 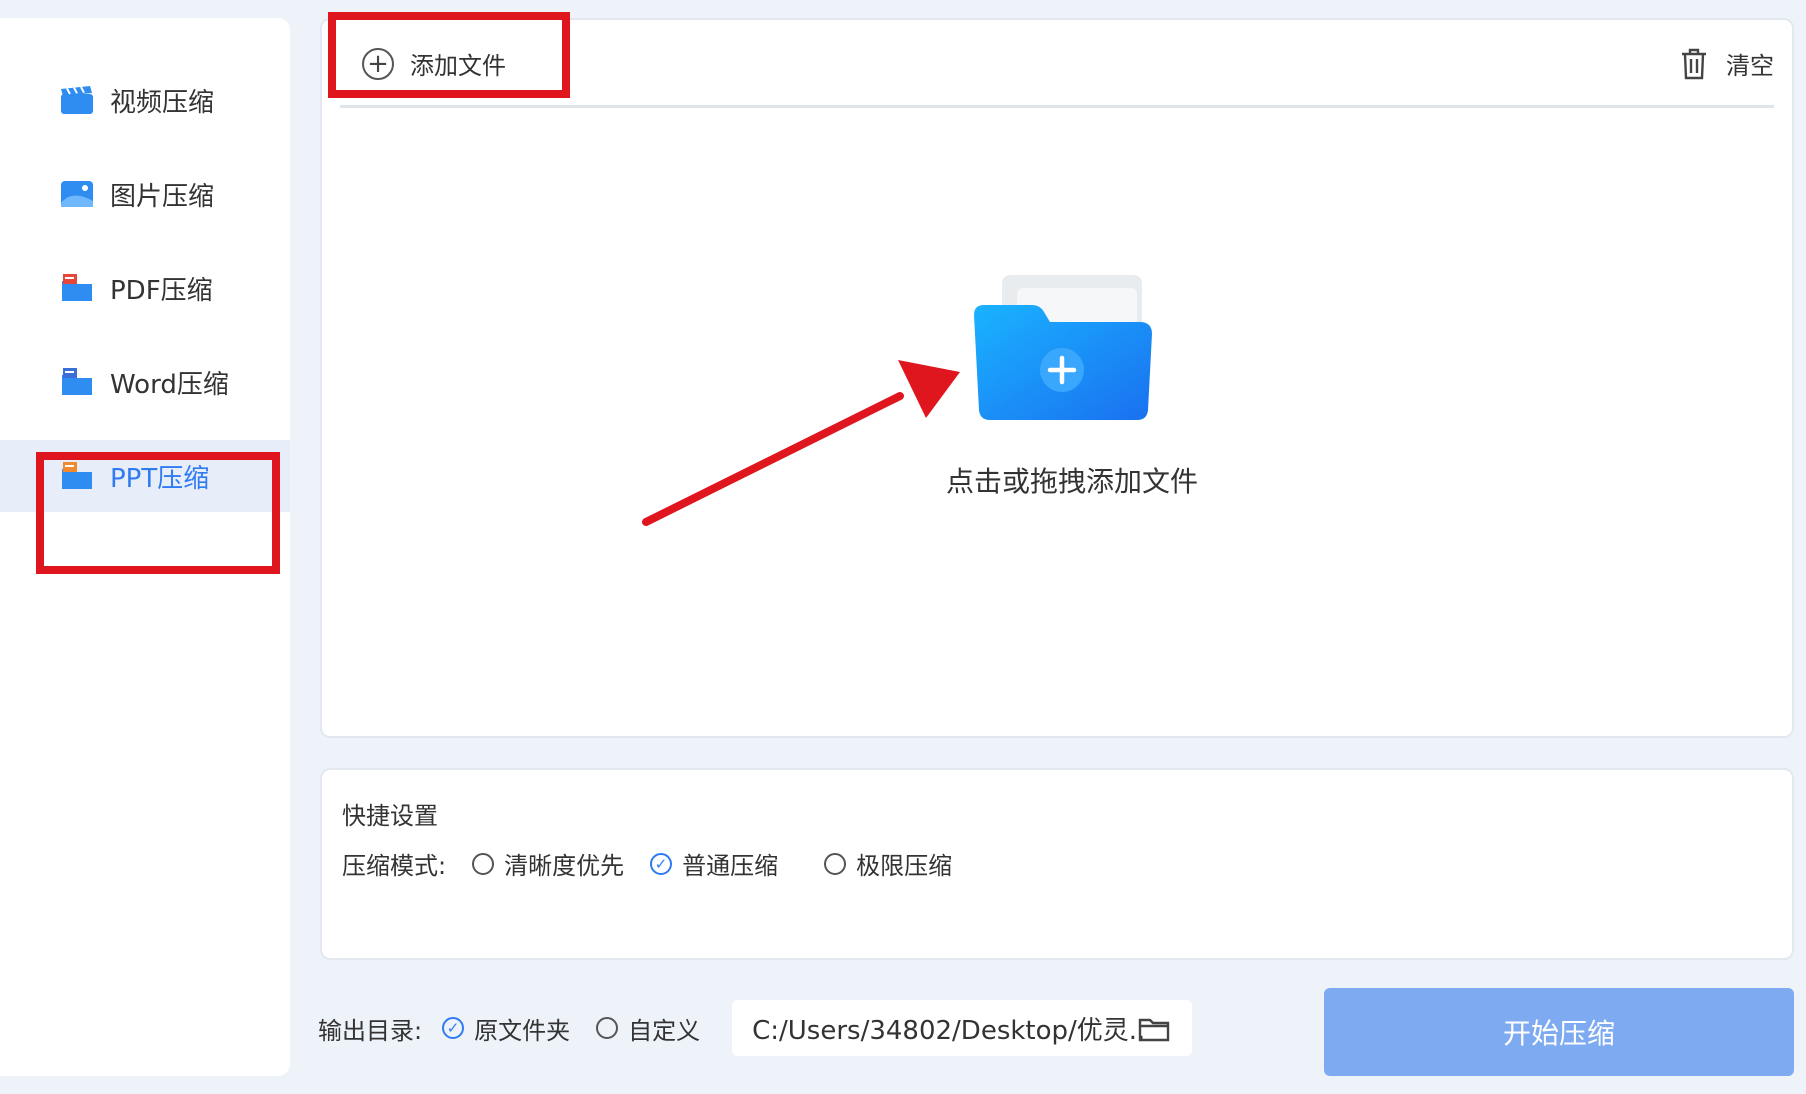 What do you see at coordinates (564, 866) in the screenshot?
I see `mode-option-label: 清晰度优先` at bounding box center [564, 866].